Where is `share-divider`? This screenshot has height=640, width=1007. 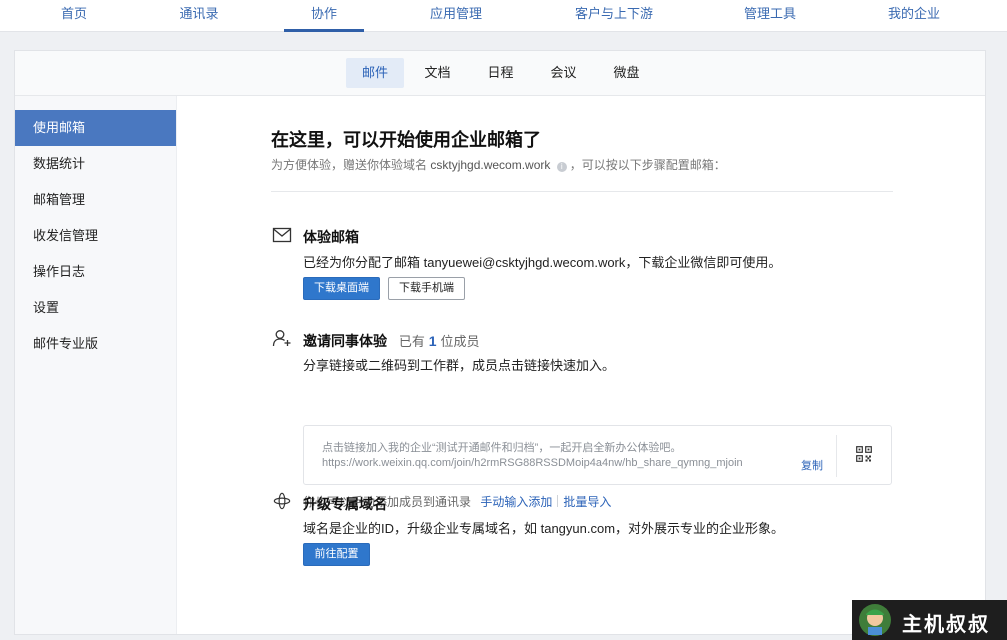 share-divider is located at coordinates (836, 456).